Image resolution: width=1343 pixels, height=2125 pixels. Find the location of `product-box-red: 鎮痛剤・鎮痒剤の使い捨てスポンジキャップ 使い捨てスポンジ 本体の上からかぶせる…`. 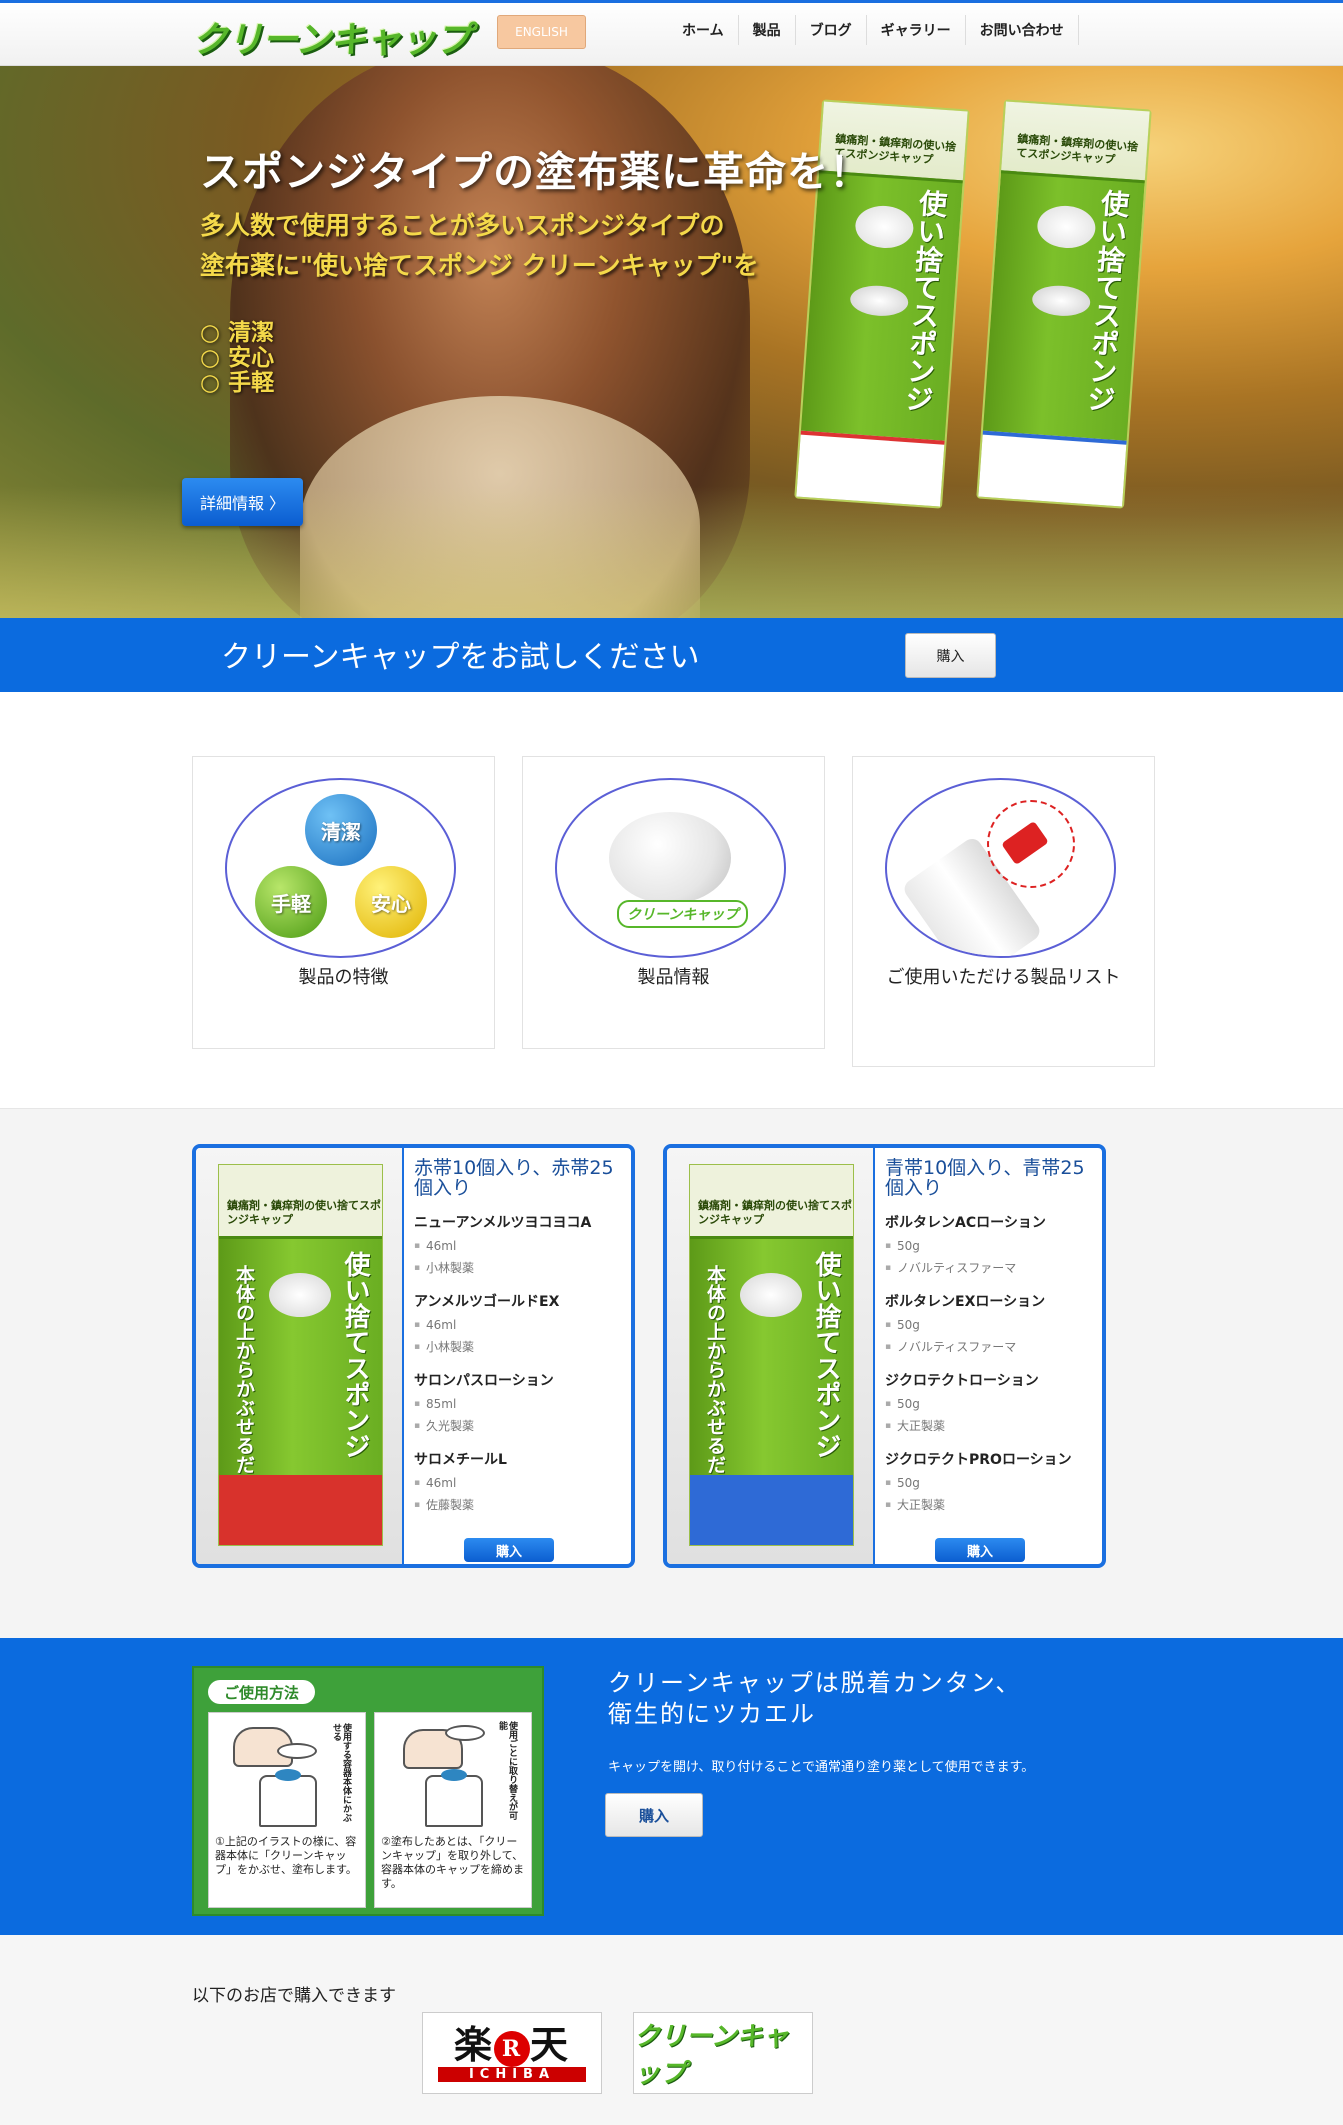

product-box-red: 鎮痛剤・鎮痒剤の使い捨てスポンジキャップ 使い捨てスポンジ 本体の上からかぶせる… is located at coordinates (300, 1355).